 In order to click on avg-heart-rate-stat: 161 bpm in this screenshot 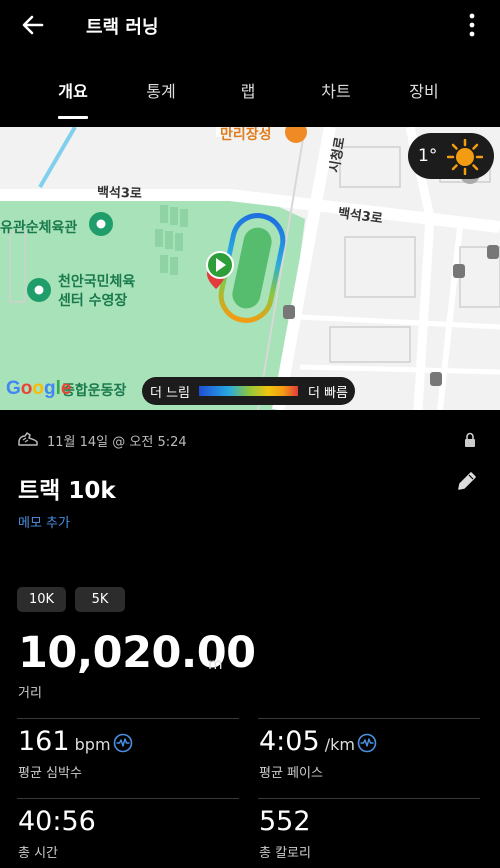, I will do `click(64, 741)`.